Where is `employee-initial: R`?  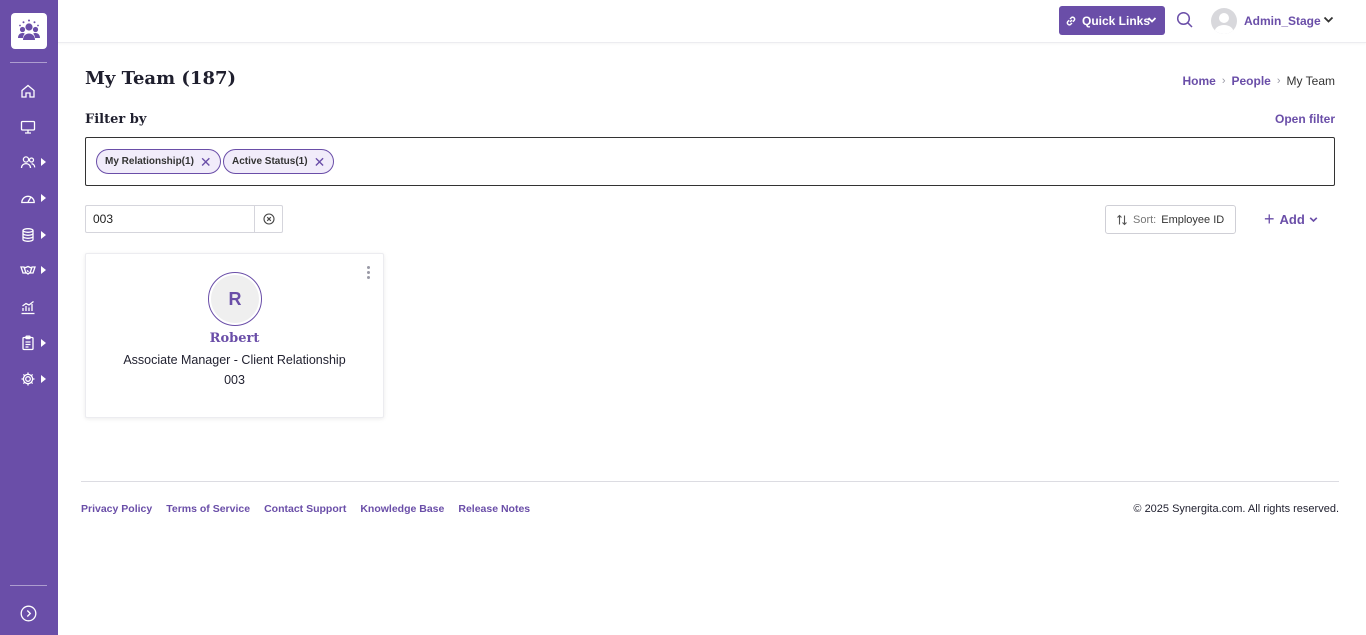 employee-initial: R is located at coordinates (235, 299).